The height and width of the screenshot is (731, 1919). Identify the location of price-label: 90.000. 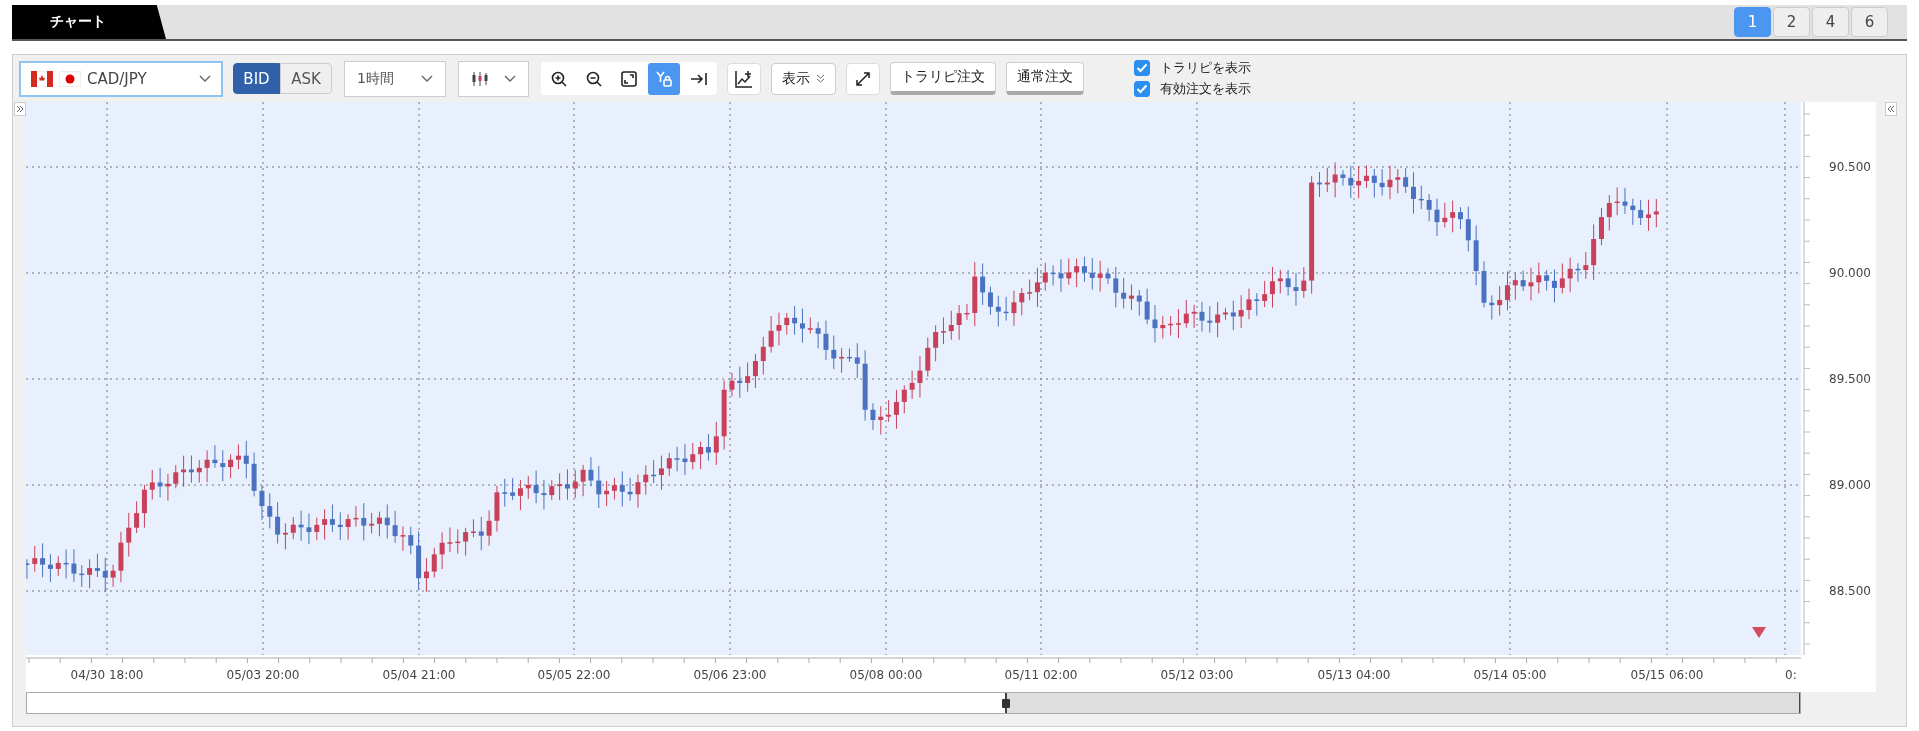
(1850, 273).